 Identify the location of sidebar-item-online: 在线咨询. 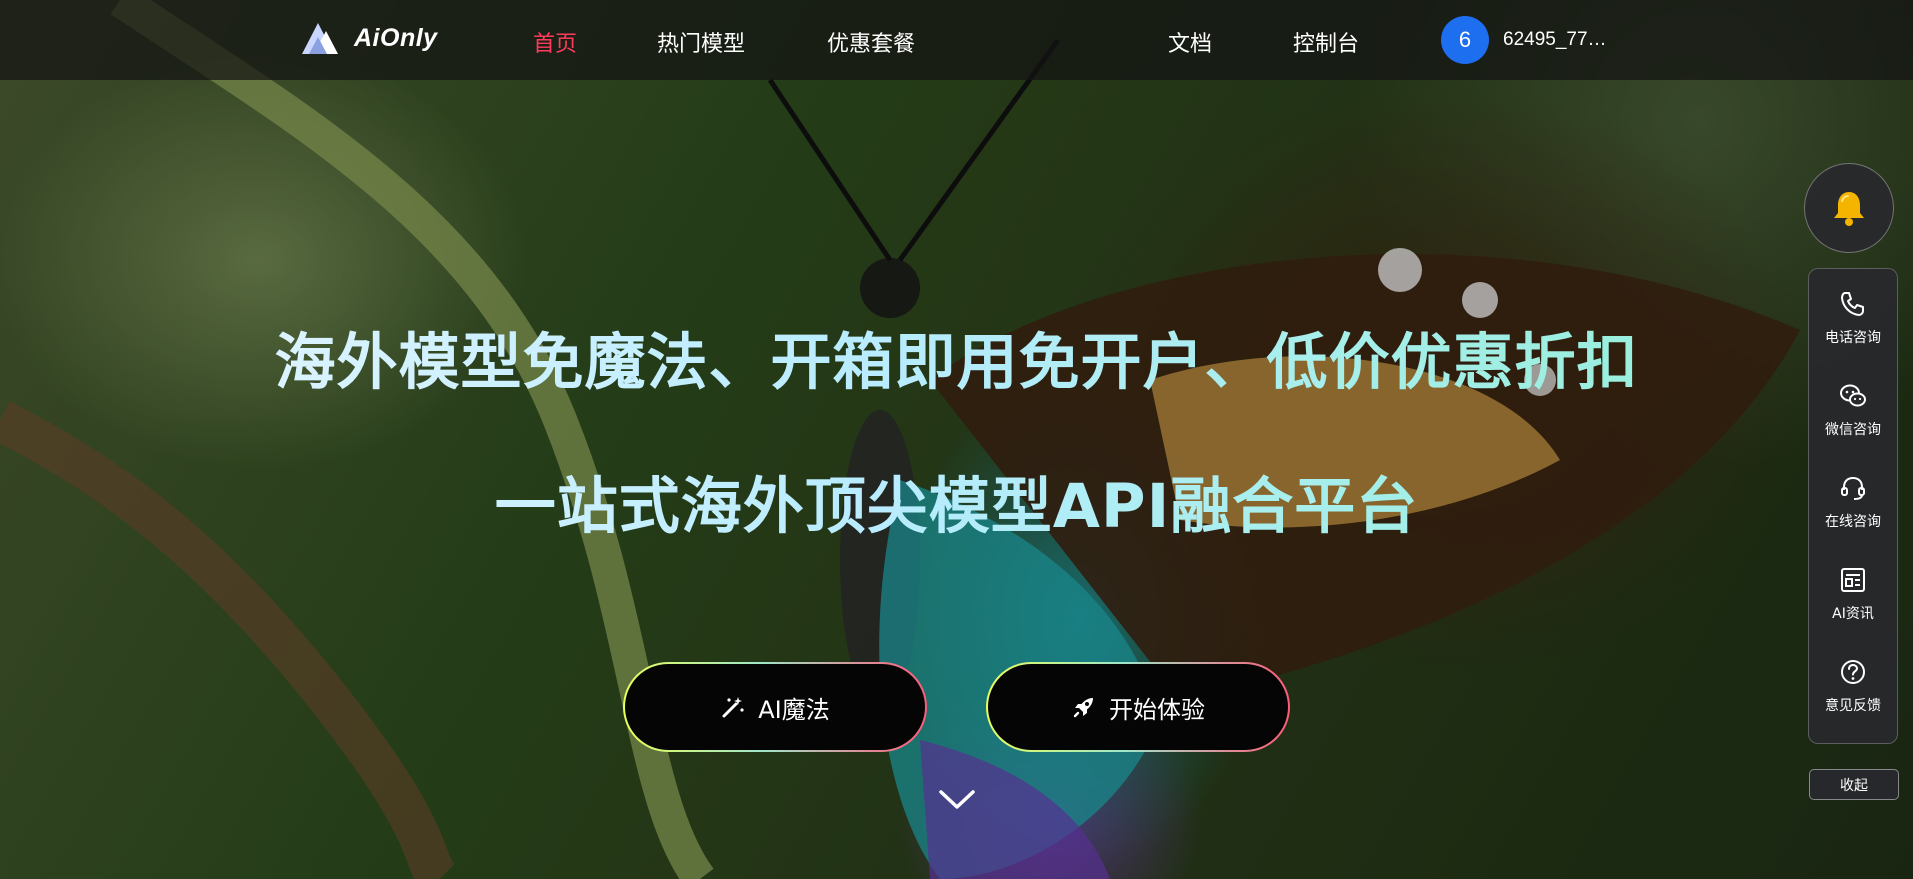
(1853, 513).